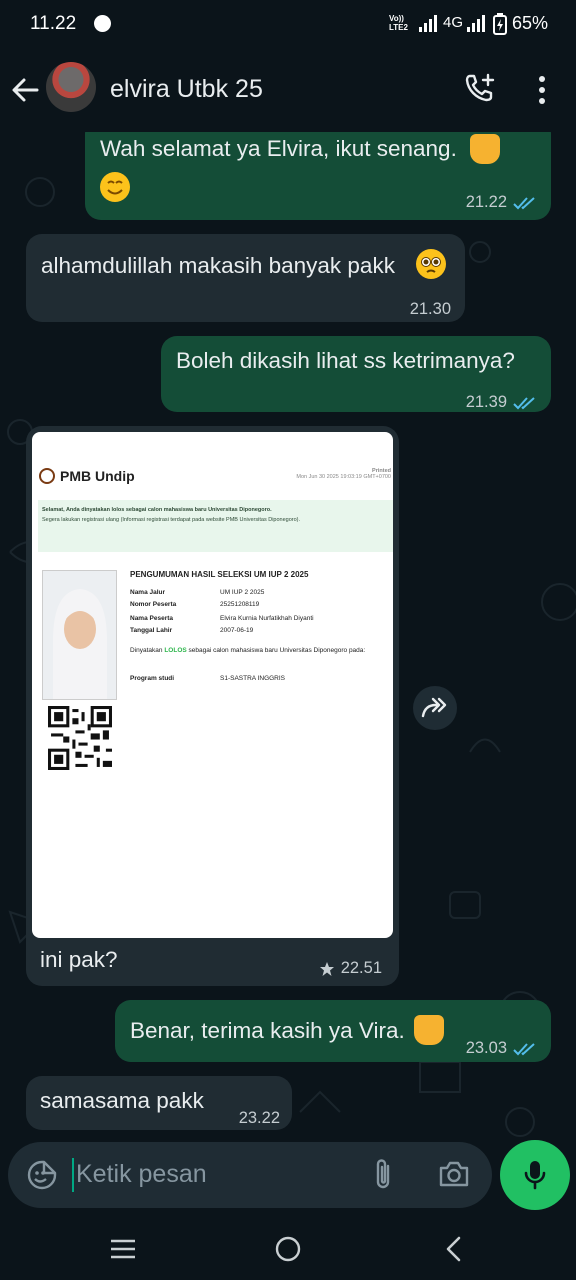 The width and height of the screenshot is (576, 1280). I want to click on message-meta: 23.03, so click(501, 1048).